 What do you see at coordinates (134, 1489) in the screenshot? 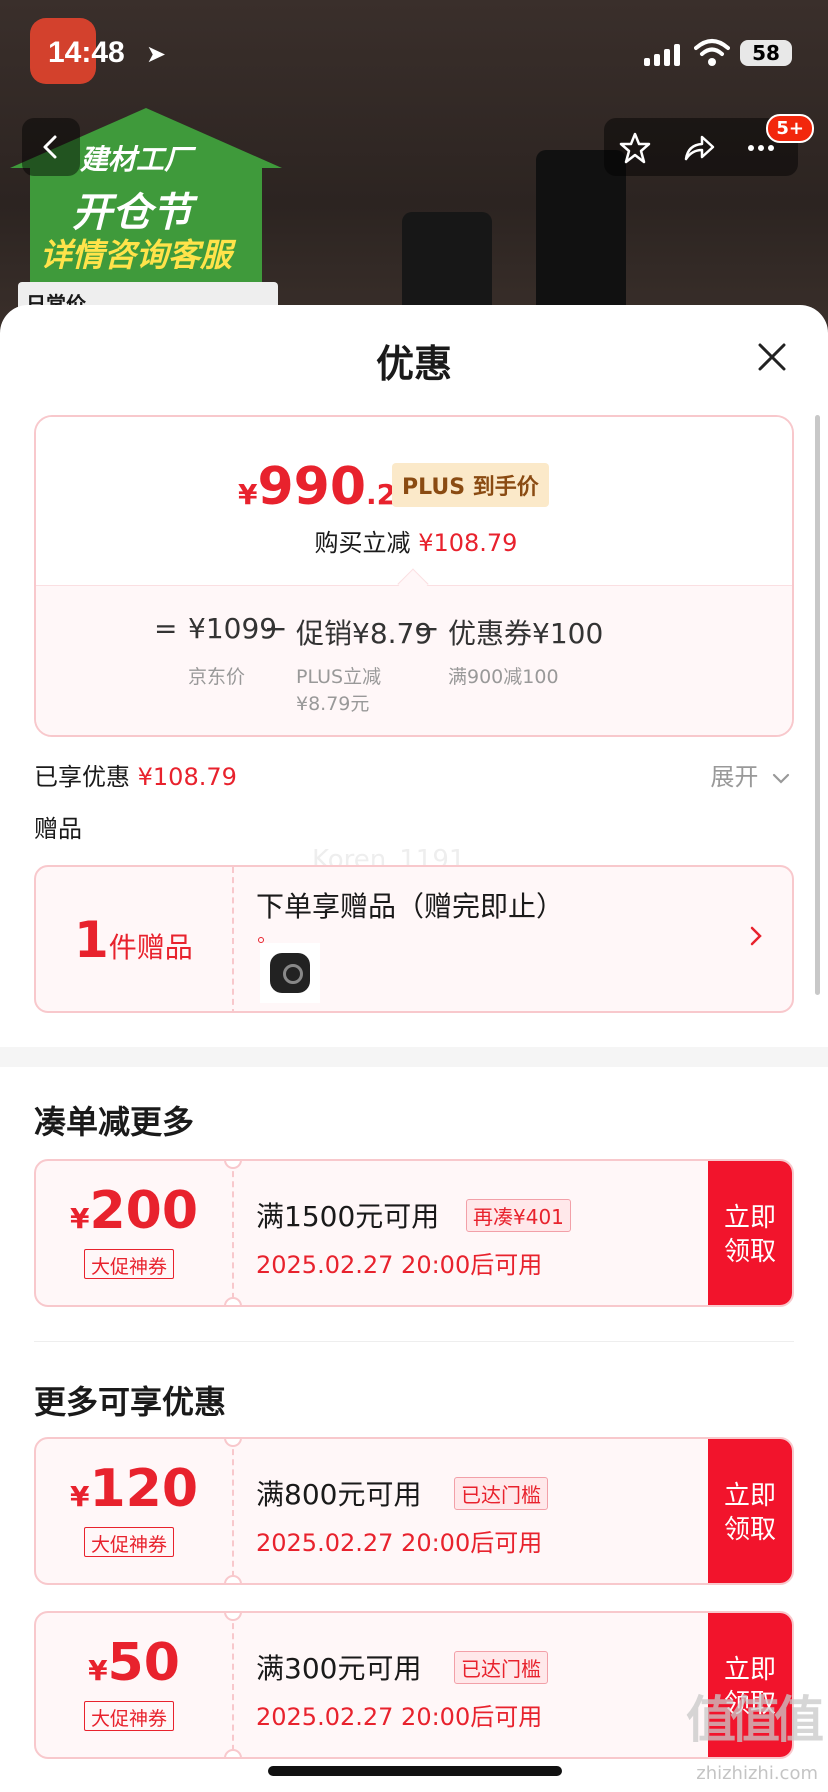
I see `coupon-amount: ¥120` at bounding box center [134, 1489].